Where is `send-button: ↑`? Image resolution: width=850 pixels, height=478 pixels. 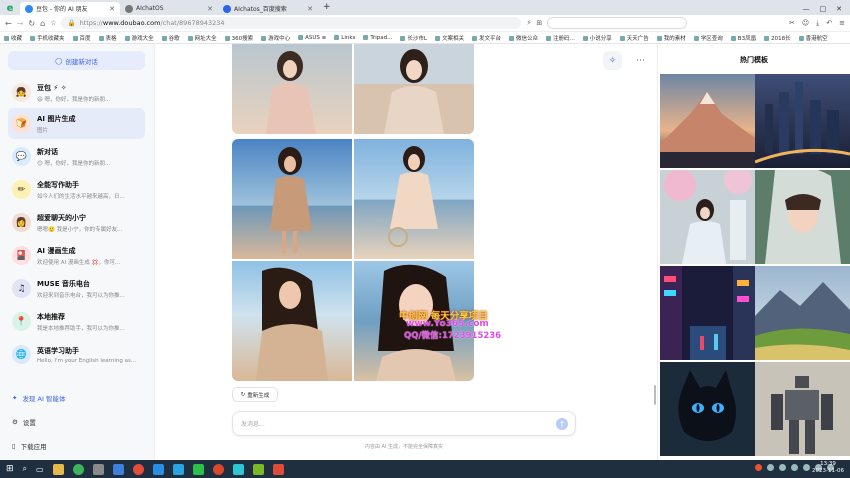
send-button: ↑ is located at coordinates (562, 424).